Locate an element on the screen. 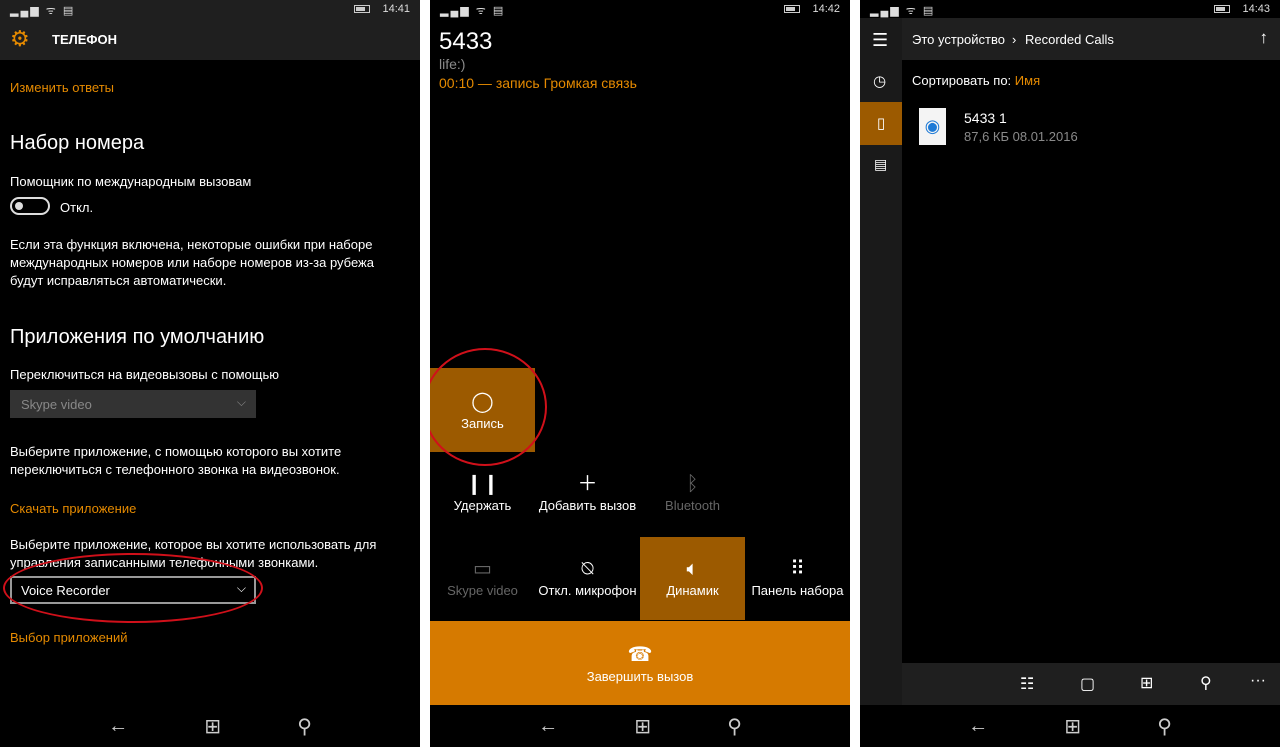 This screenshot has width=1280, height=747. mute-label: Откл. микрофон is located at coordinates (587, 590).